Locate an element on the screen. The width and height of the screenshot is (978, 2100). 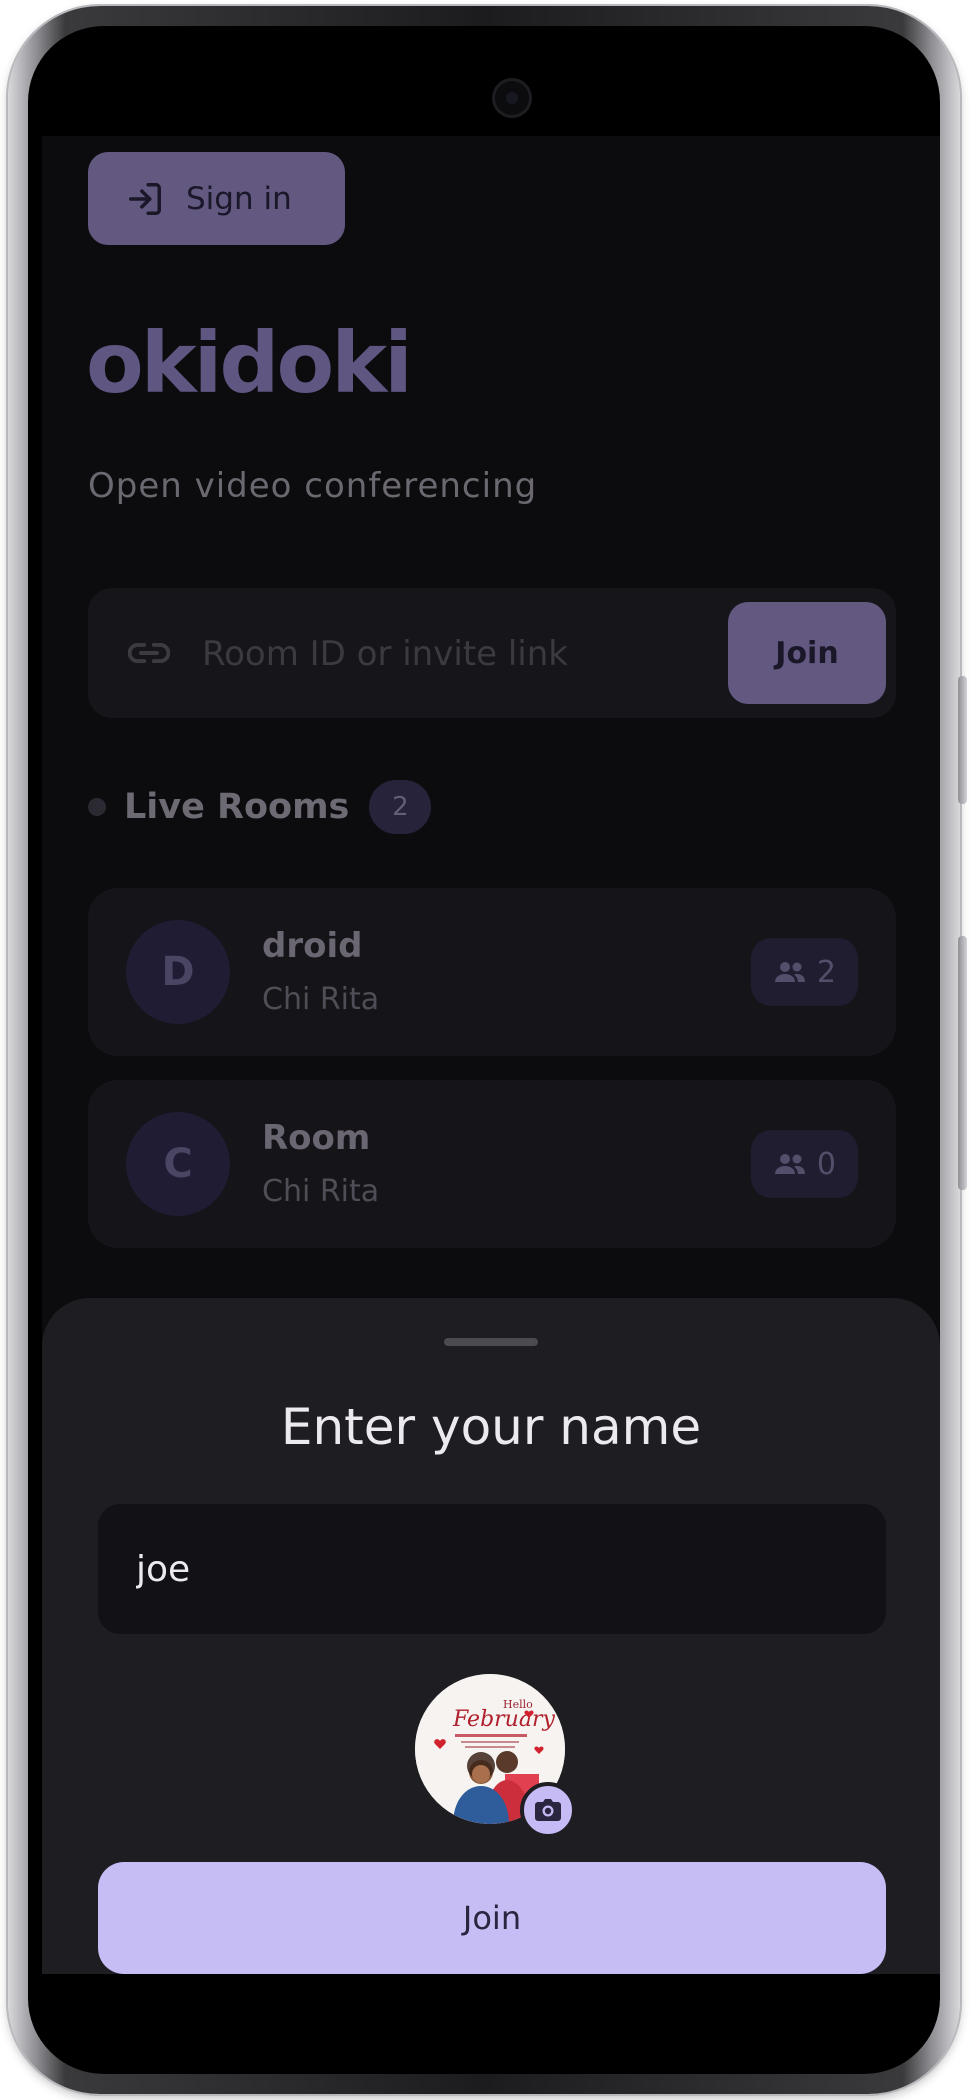
app-logo-text: okidoki is located at coordinates (249, 363).